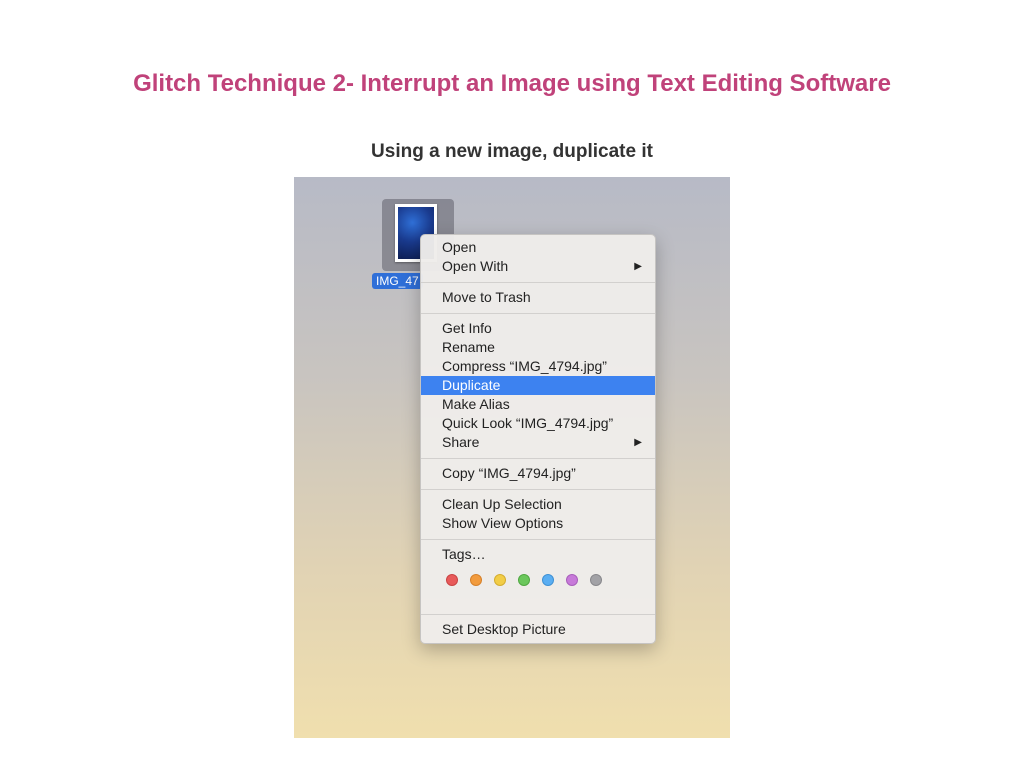  Describe the element at coordinates (486, 297) in the screenshot. I see `menu-item-label: Move to Trash` at that location.